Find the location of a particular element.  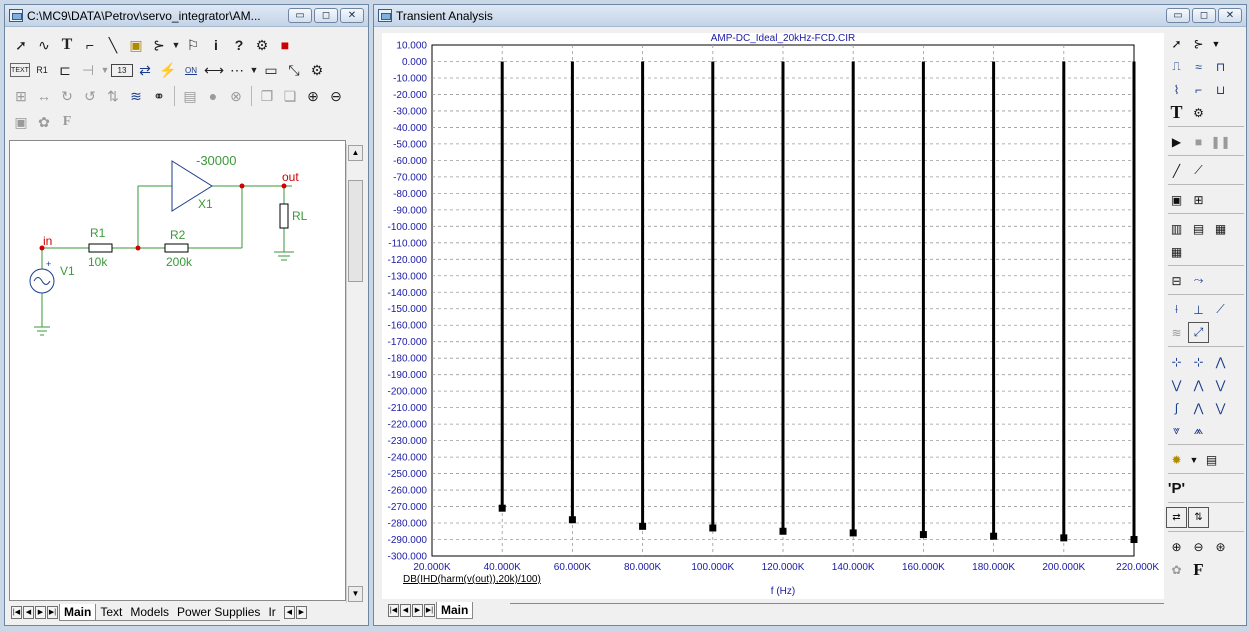

grid-icon: ⊞ is located at coordinates (1198, 199).